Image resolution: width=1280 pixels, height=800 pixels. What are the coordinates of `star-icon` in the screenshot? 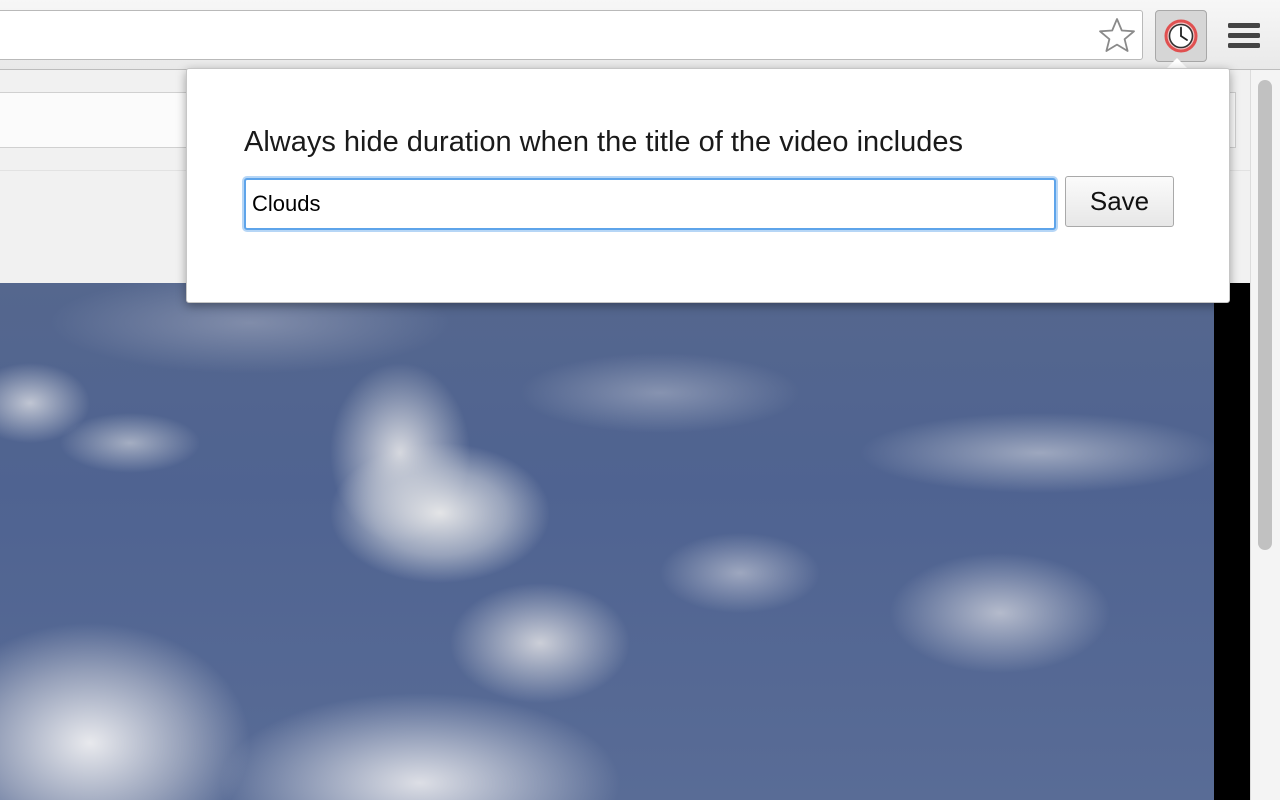 It's located at (1117, 36).